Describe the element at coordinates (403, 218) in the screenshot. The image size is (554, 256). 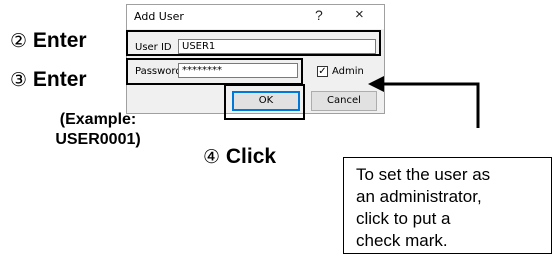
I see `callout-line-3: click to put a` at that location.